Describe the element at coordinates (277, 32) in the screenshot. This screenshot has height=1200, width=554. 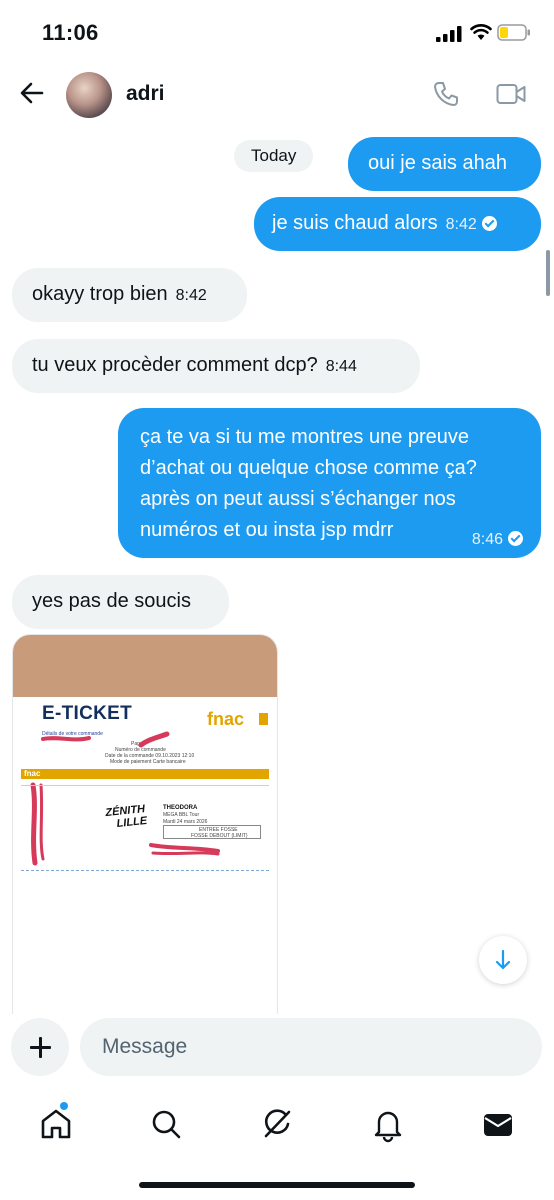
I see `status-bar: 11:06` at that location.